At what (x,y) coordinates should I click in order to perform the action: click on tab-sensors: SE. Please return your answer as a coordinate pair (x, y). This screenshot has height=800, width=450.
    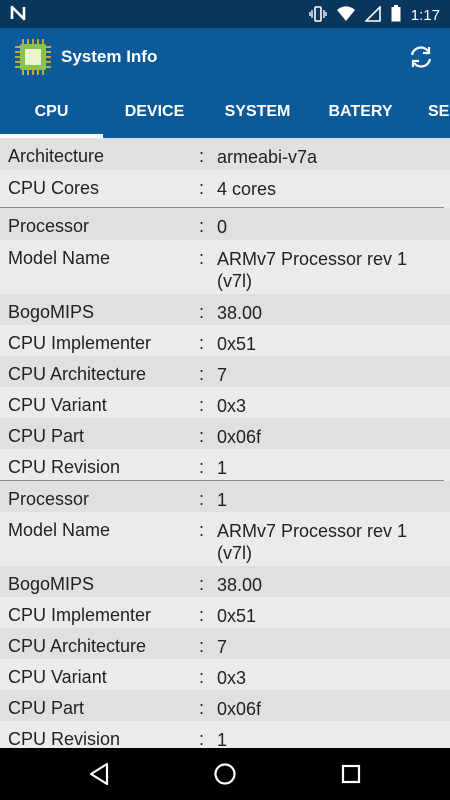
    Looking at the image, I should click on (431, 112).